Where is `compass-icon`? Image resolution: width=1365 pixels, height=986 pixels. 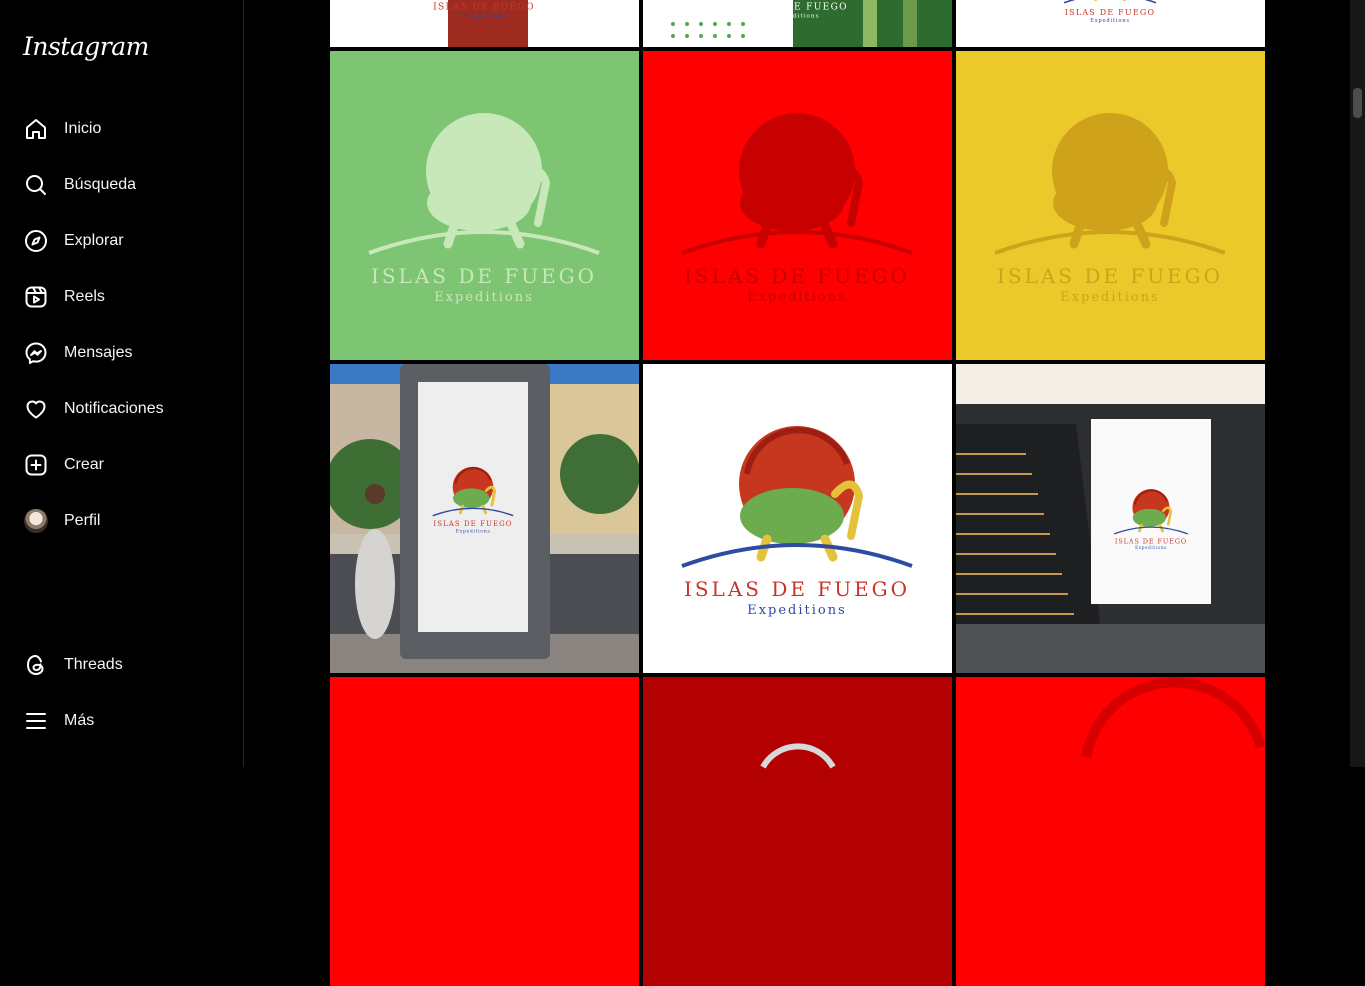 compass-icon is located at coordinates (36, 241).